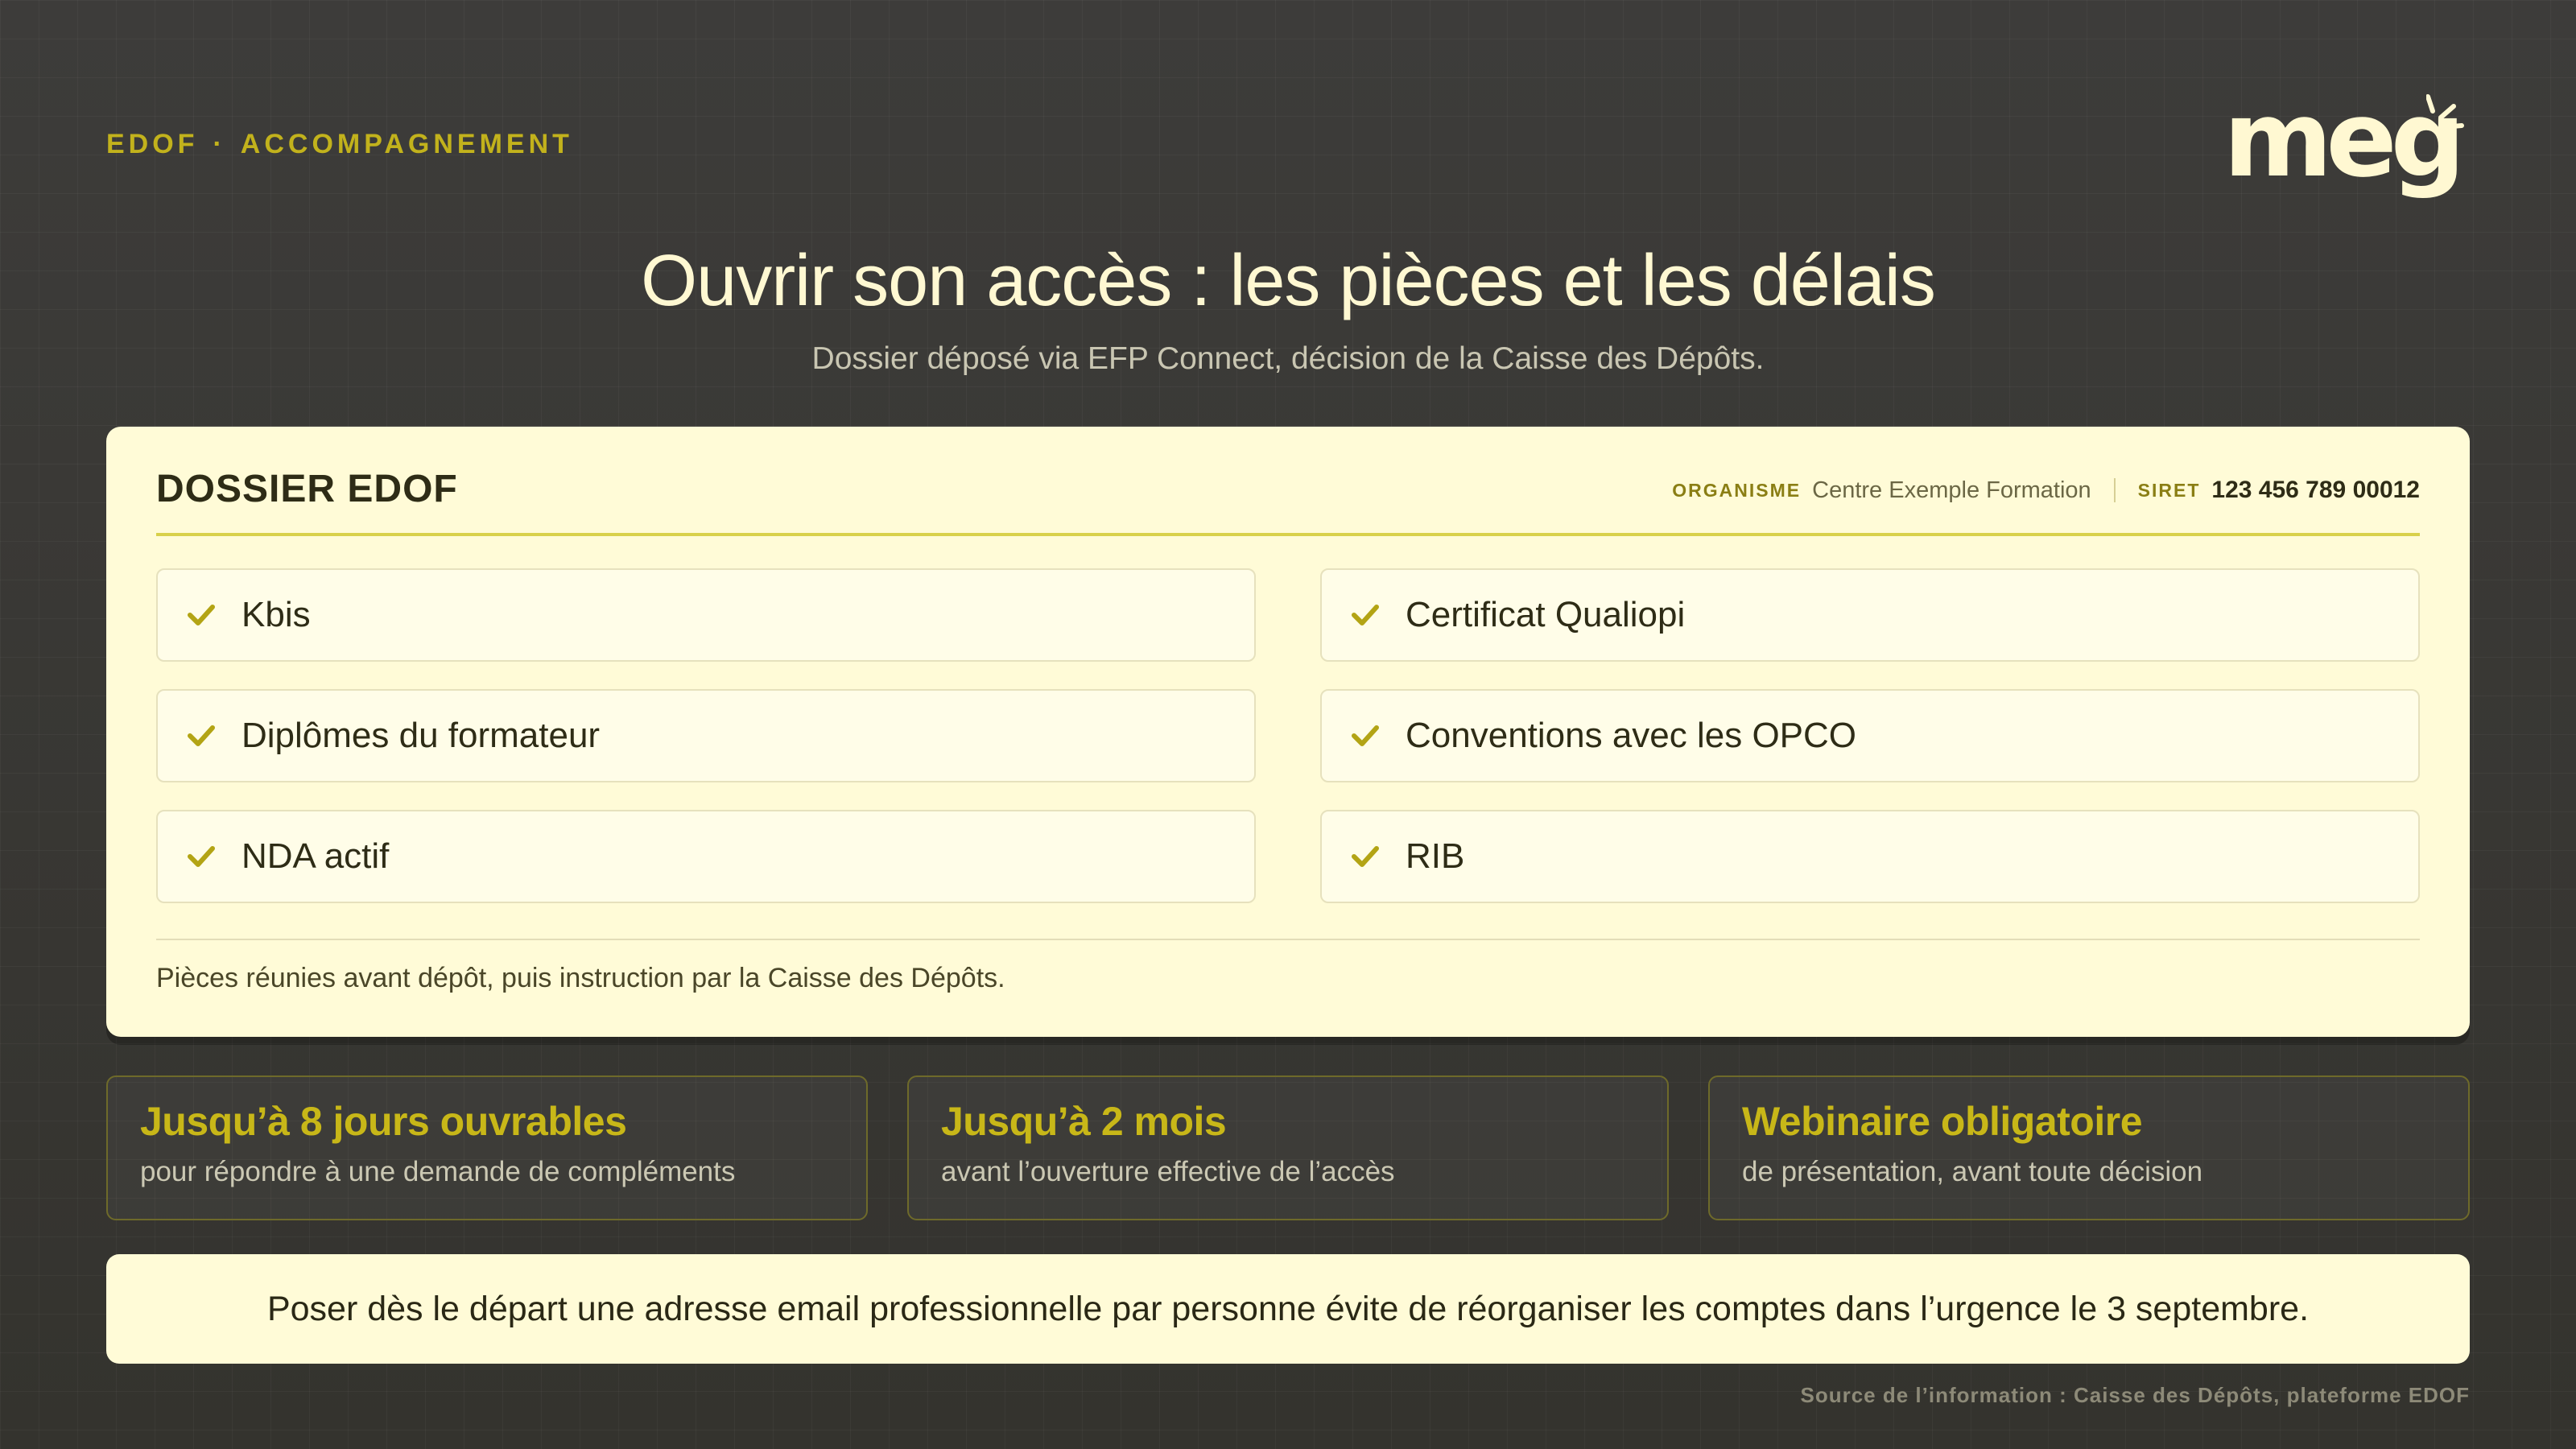 The width and height of the screenshot is (2576, 1449). Describe the element at coordinates (2315, 490) in the screenshot. I see `siret-value: 123 456 789 00012` at that location.